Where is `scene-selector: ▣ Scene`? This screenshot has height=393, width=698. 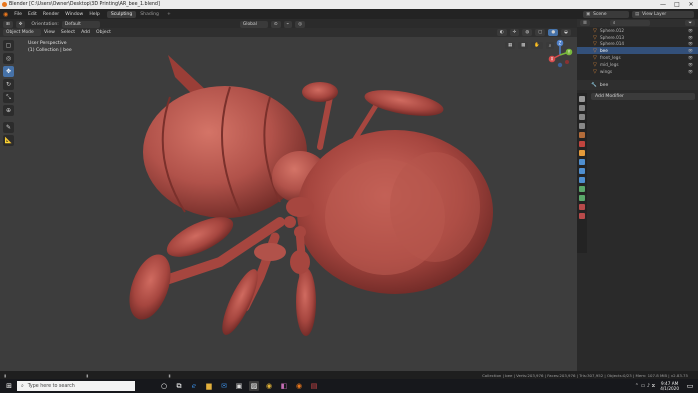 scene-selector: ▣ Scene is located at coordinates (606, 14).